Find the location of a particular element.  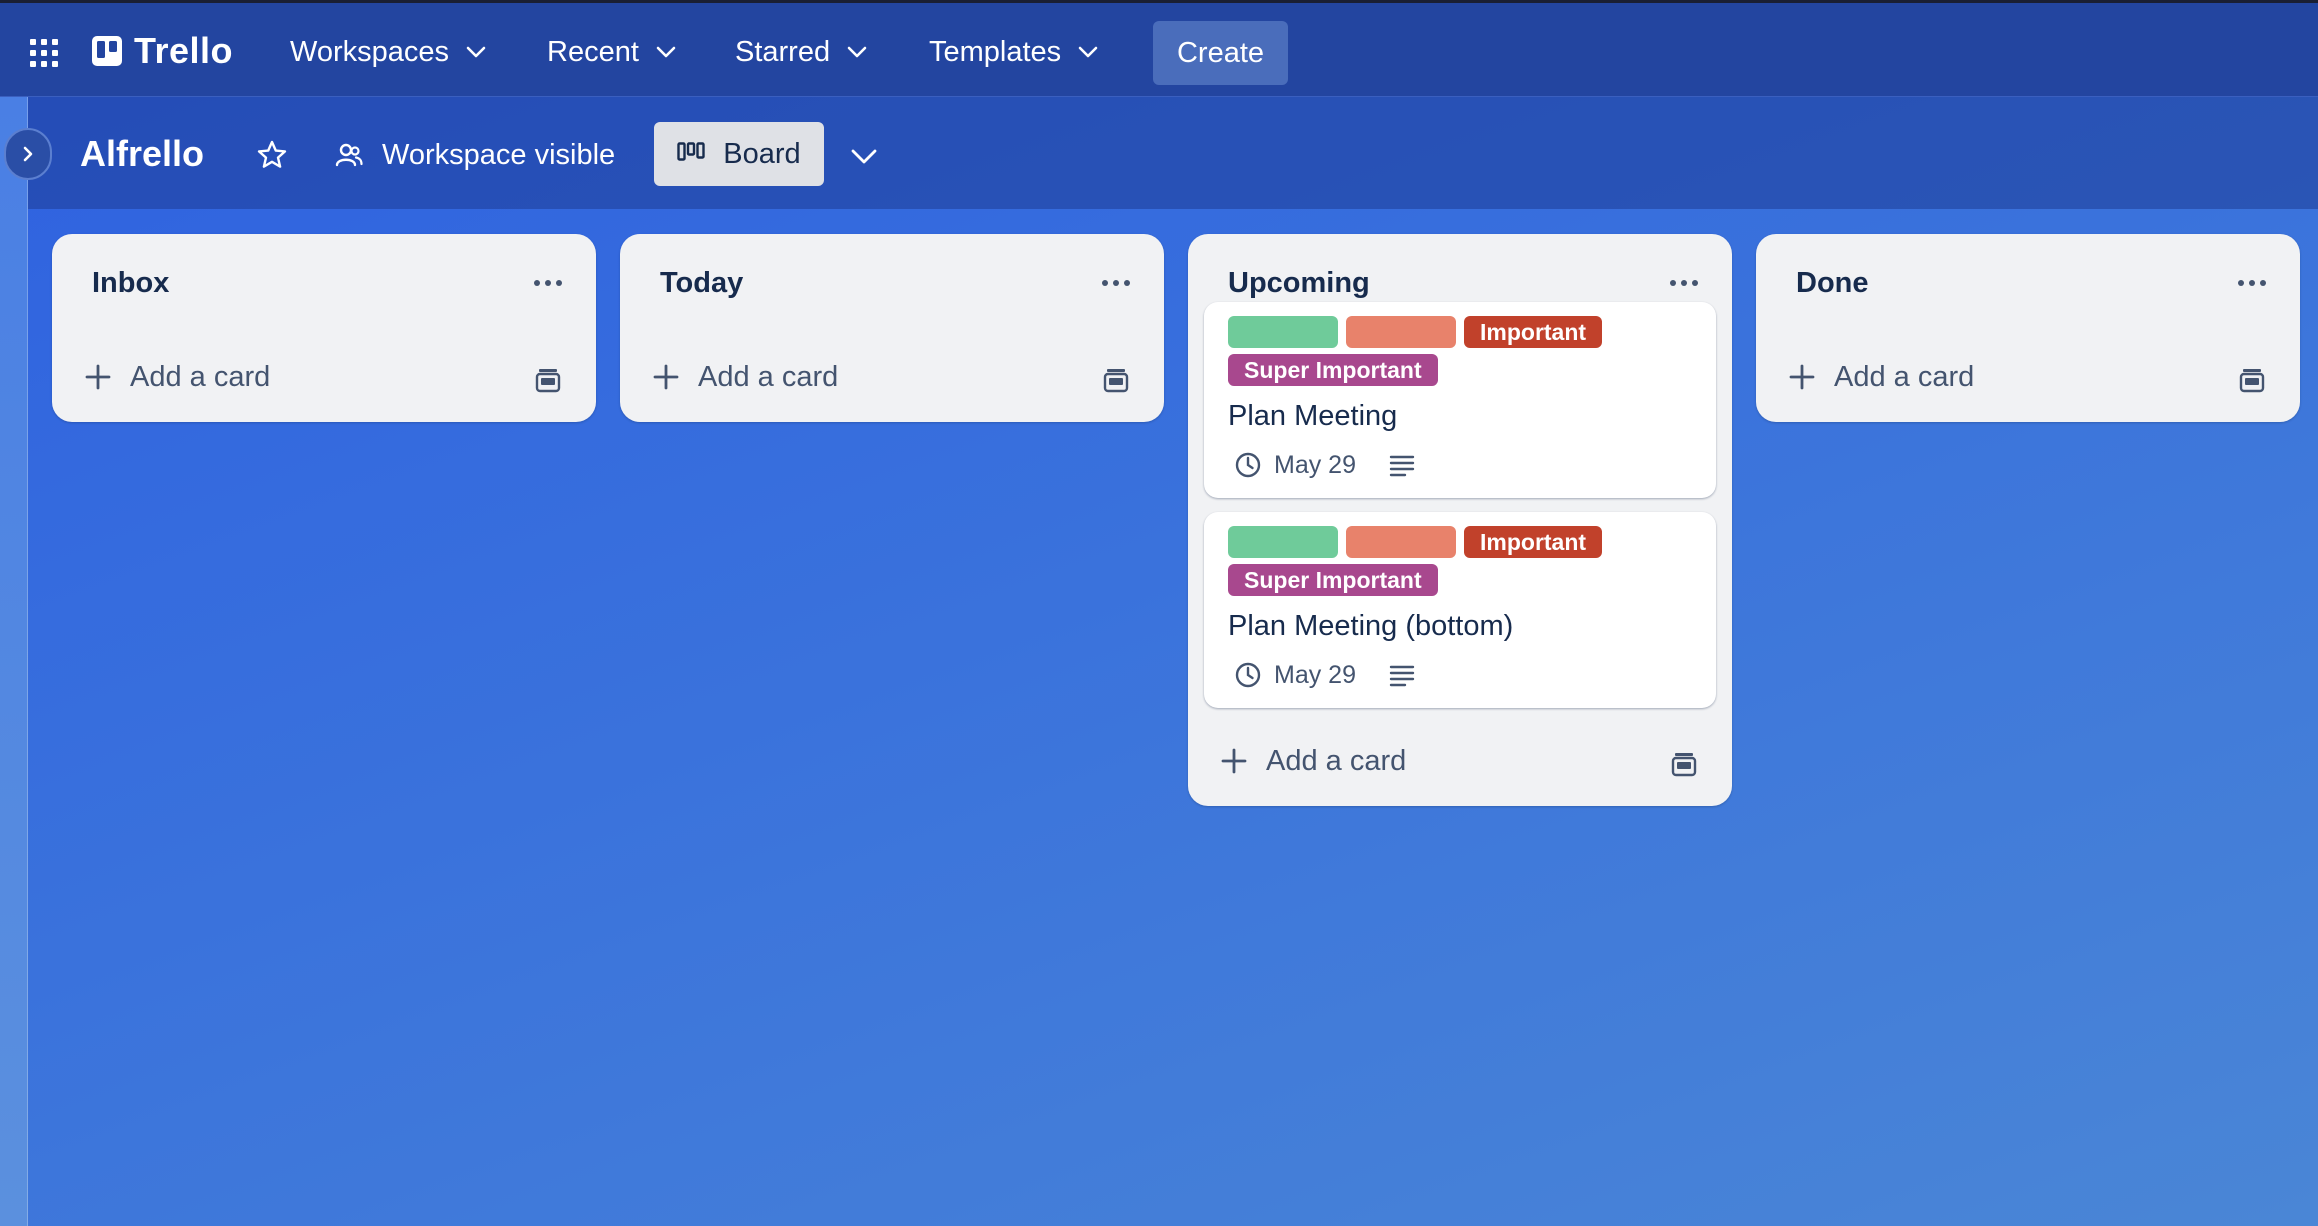

trello-logo-icon is located at coordinates (107, 51).